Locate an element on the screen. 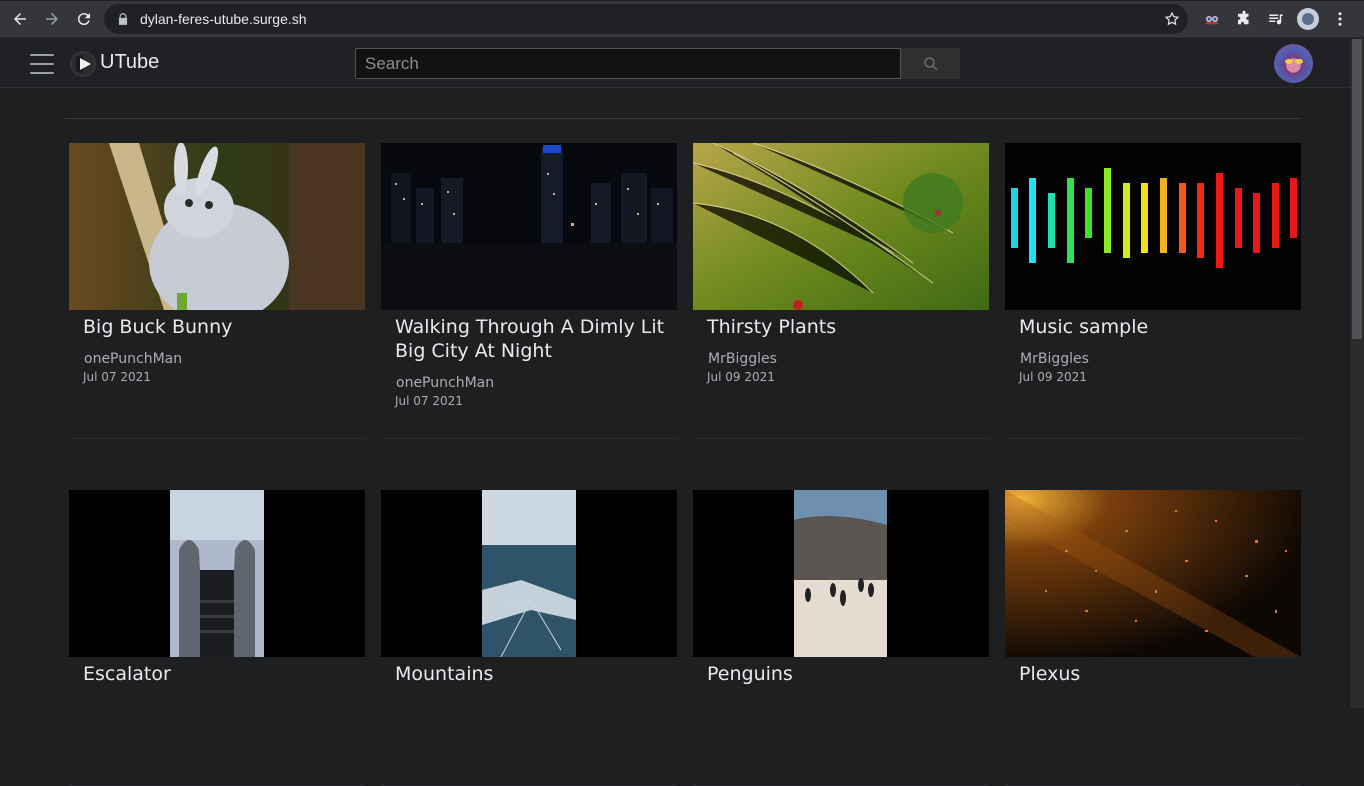  bookmark-star-icon is located at coordinates (1172, 19).